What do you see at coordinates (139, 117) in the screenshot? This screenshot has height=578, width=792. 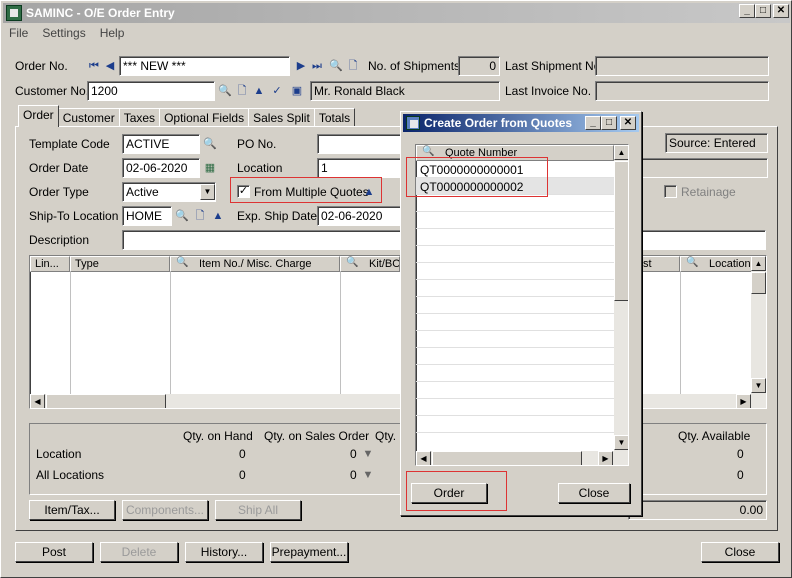 I see `tab-taxes: Taxes` at bounding box center [139, 117].